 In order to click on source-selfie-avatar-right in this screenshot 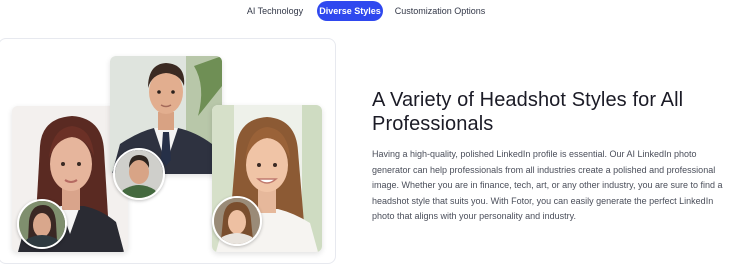, I will do `click(237, 221)`.